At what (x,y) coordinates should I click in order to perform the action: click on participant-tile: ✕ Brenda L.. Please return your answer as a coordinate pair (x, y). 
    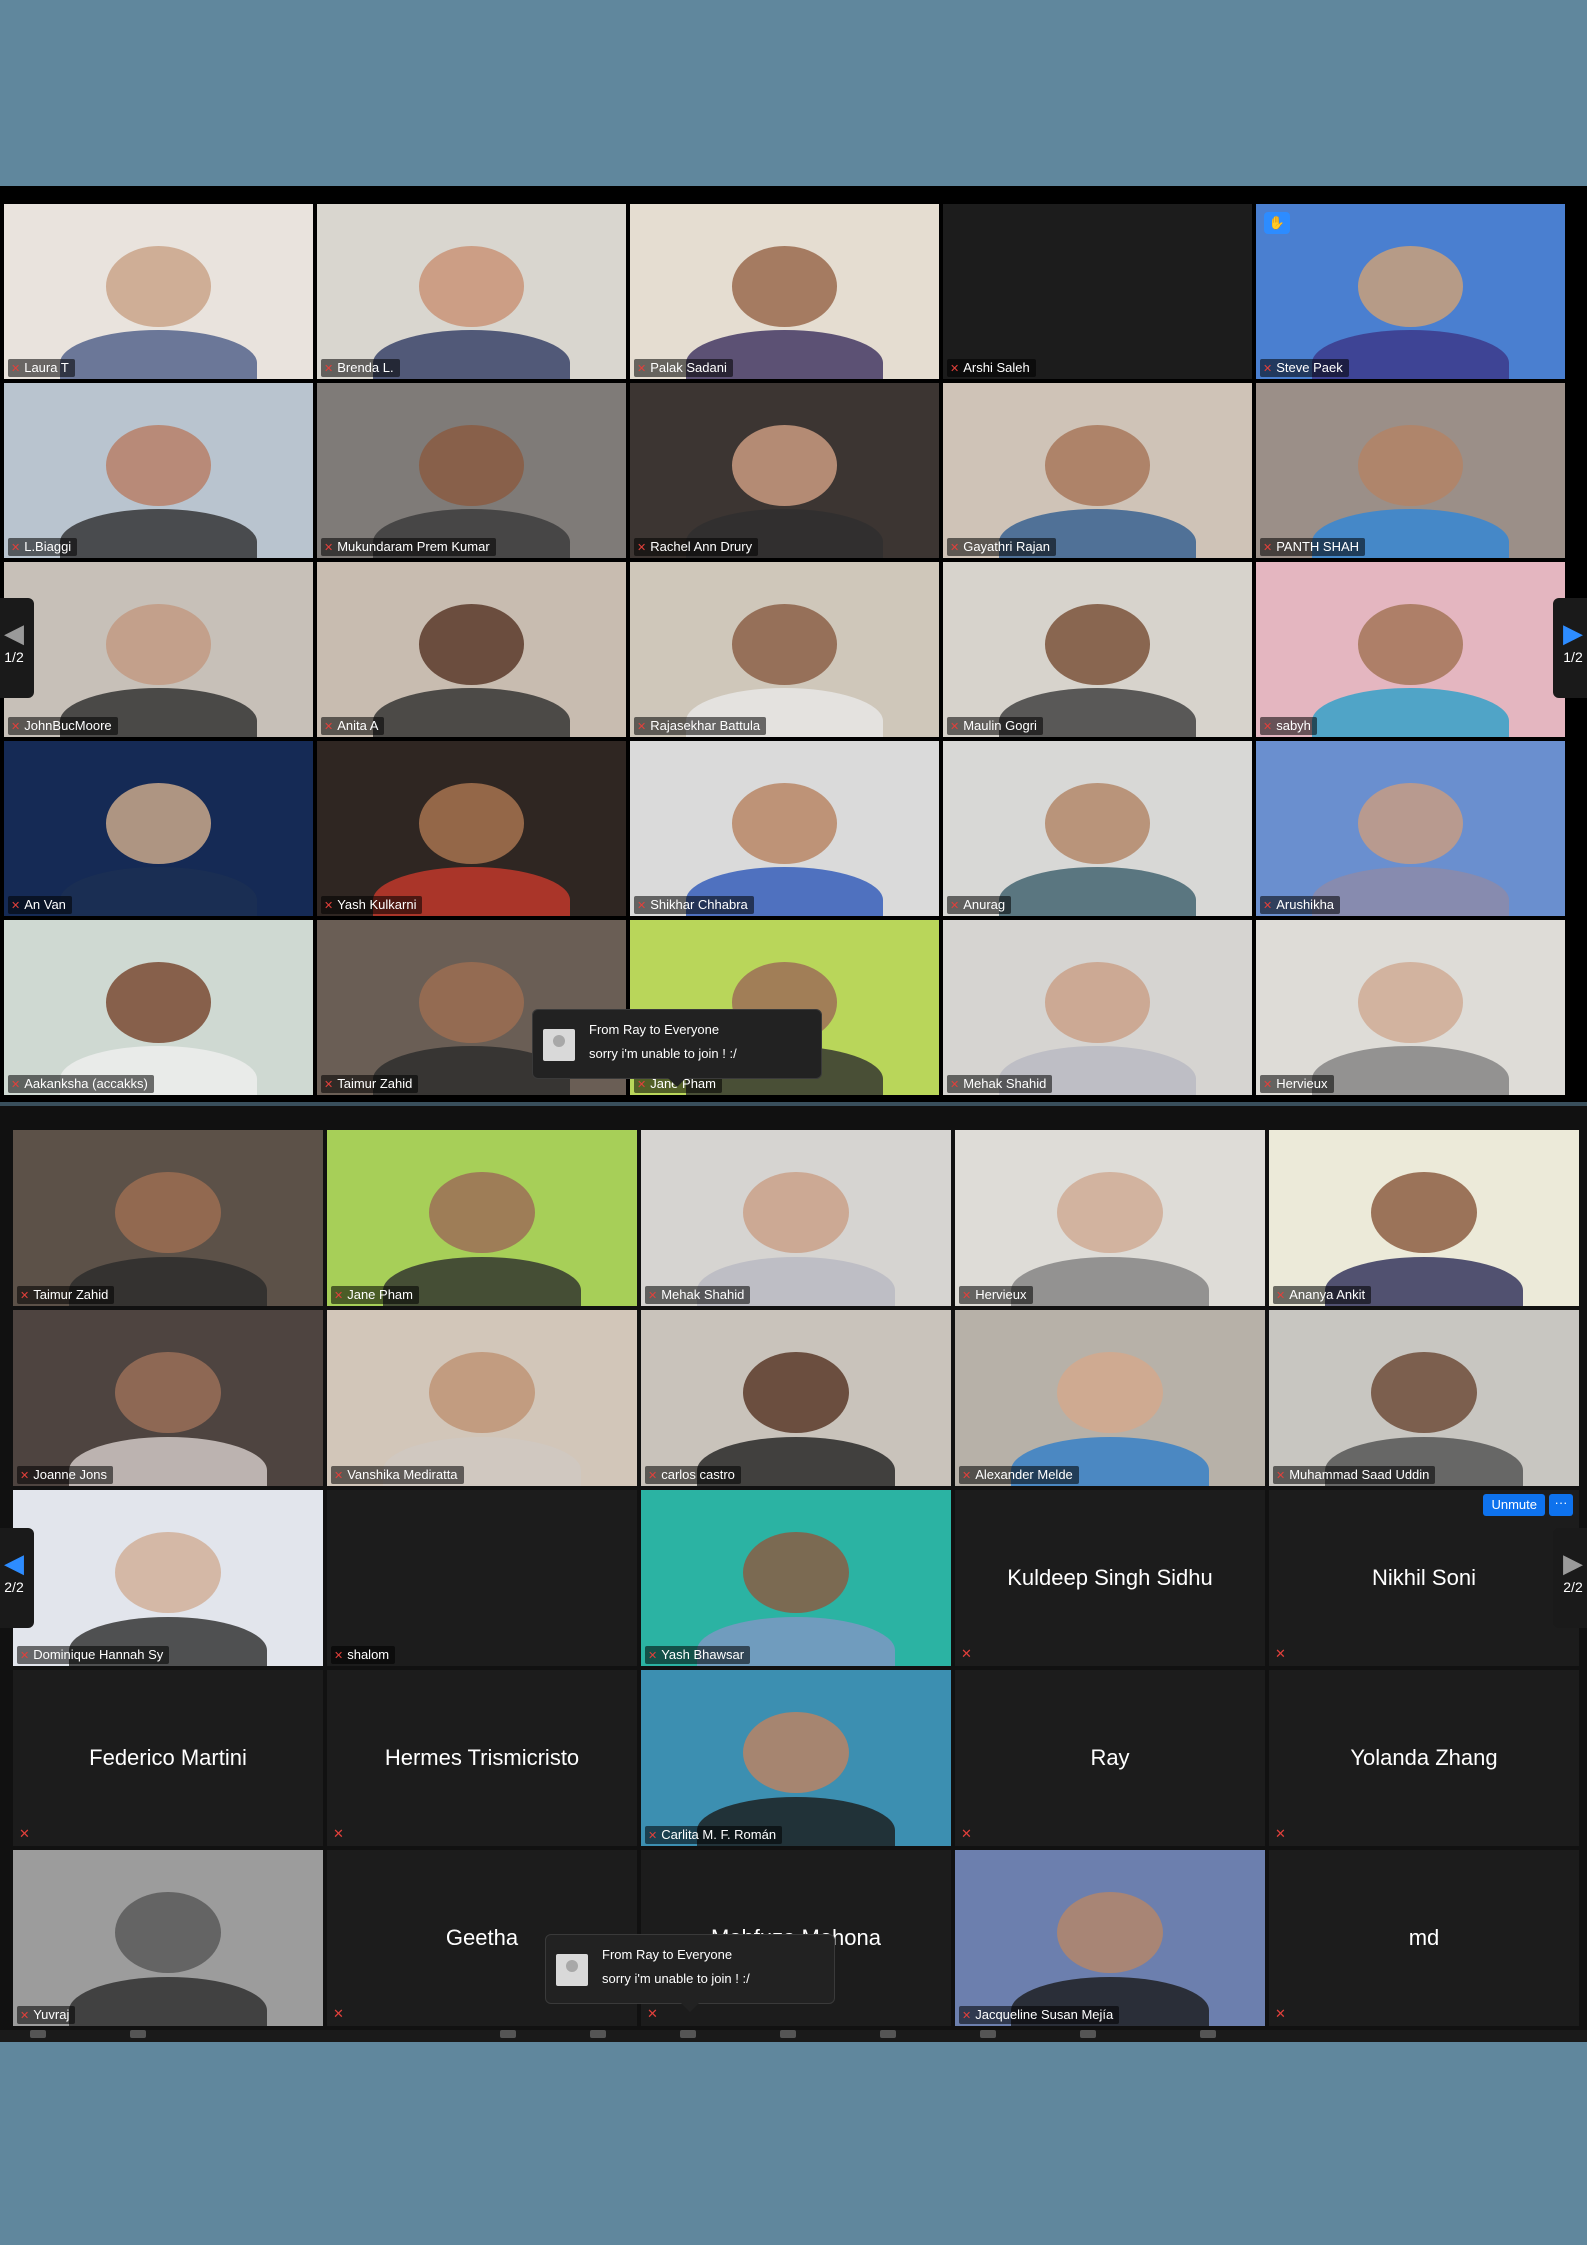
    Looking at the image, I should click on (471, 291).